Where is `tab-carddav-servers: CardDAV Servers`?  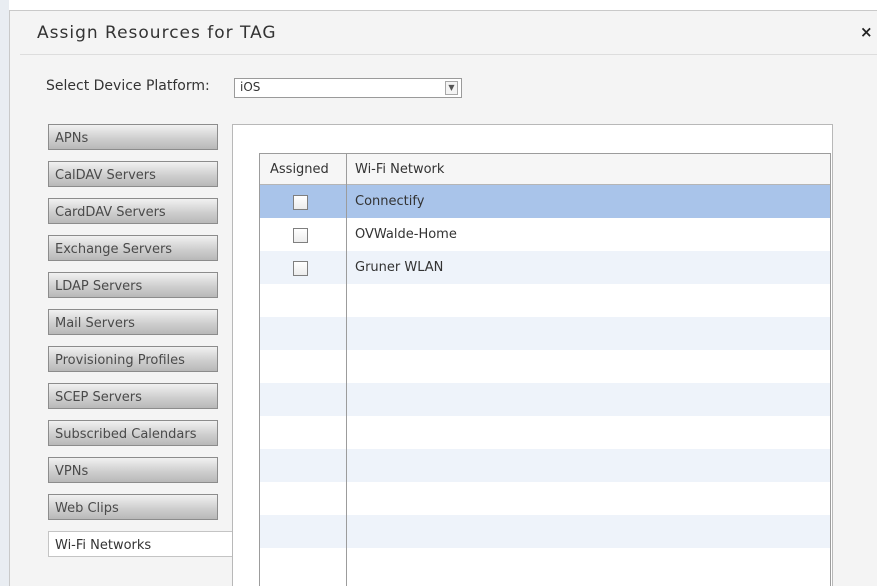 tab-carddav-servers: CardDAV Servers is located at coordinates (133, 211).